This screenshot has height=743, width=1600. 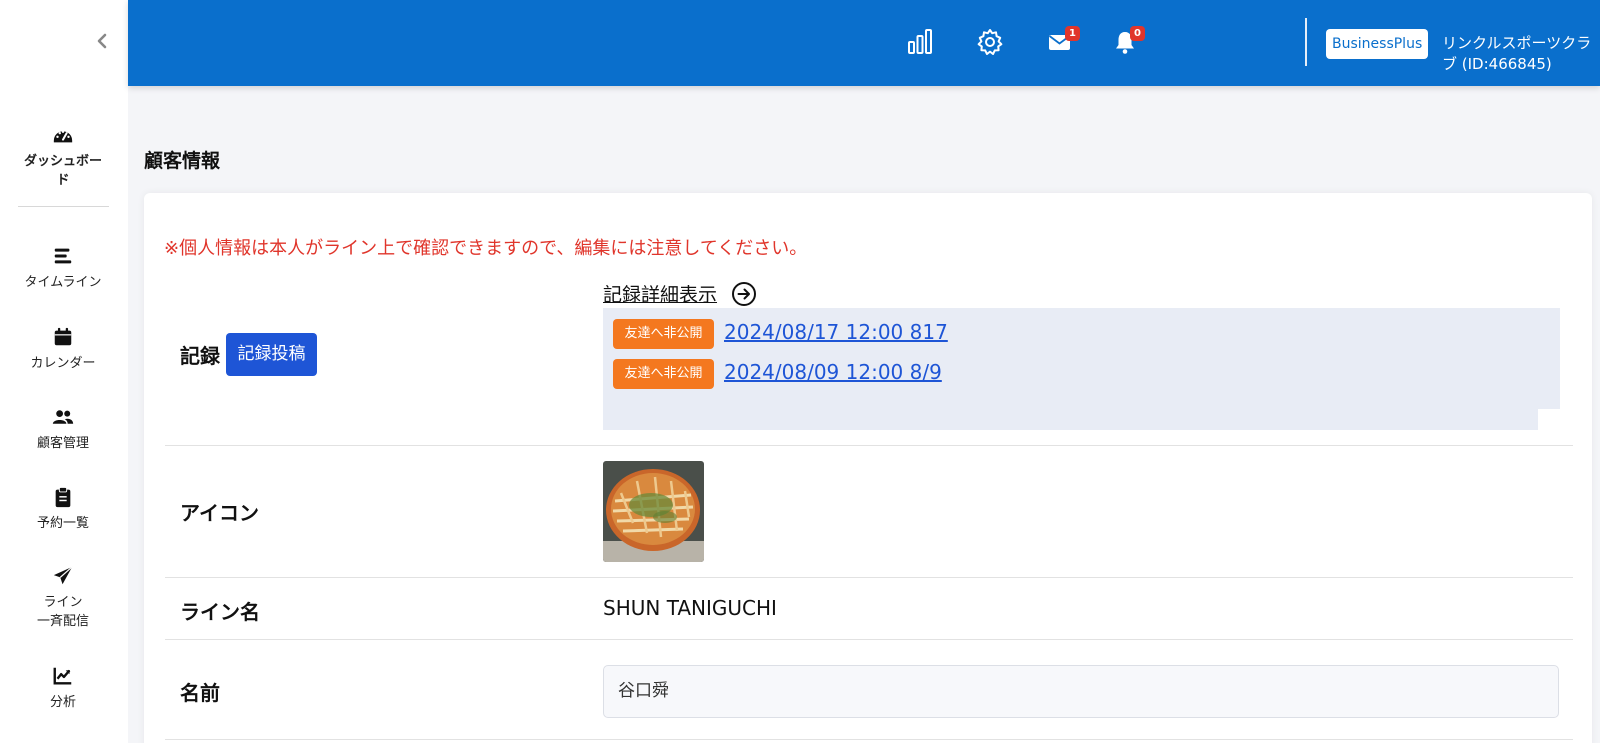 What do you see at coordinates (63, 256) in the screenshot?
I see `timeline-icon` at bounding box center [63, 256].